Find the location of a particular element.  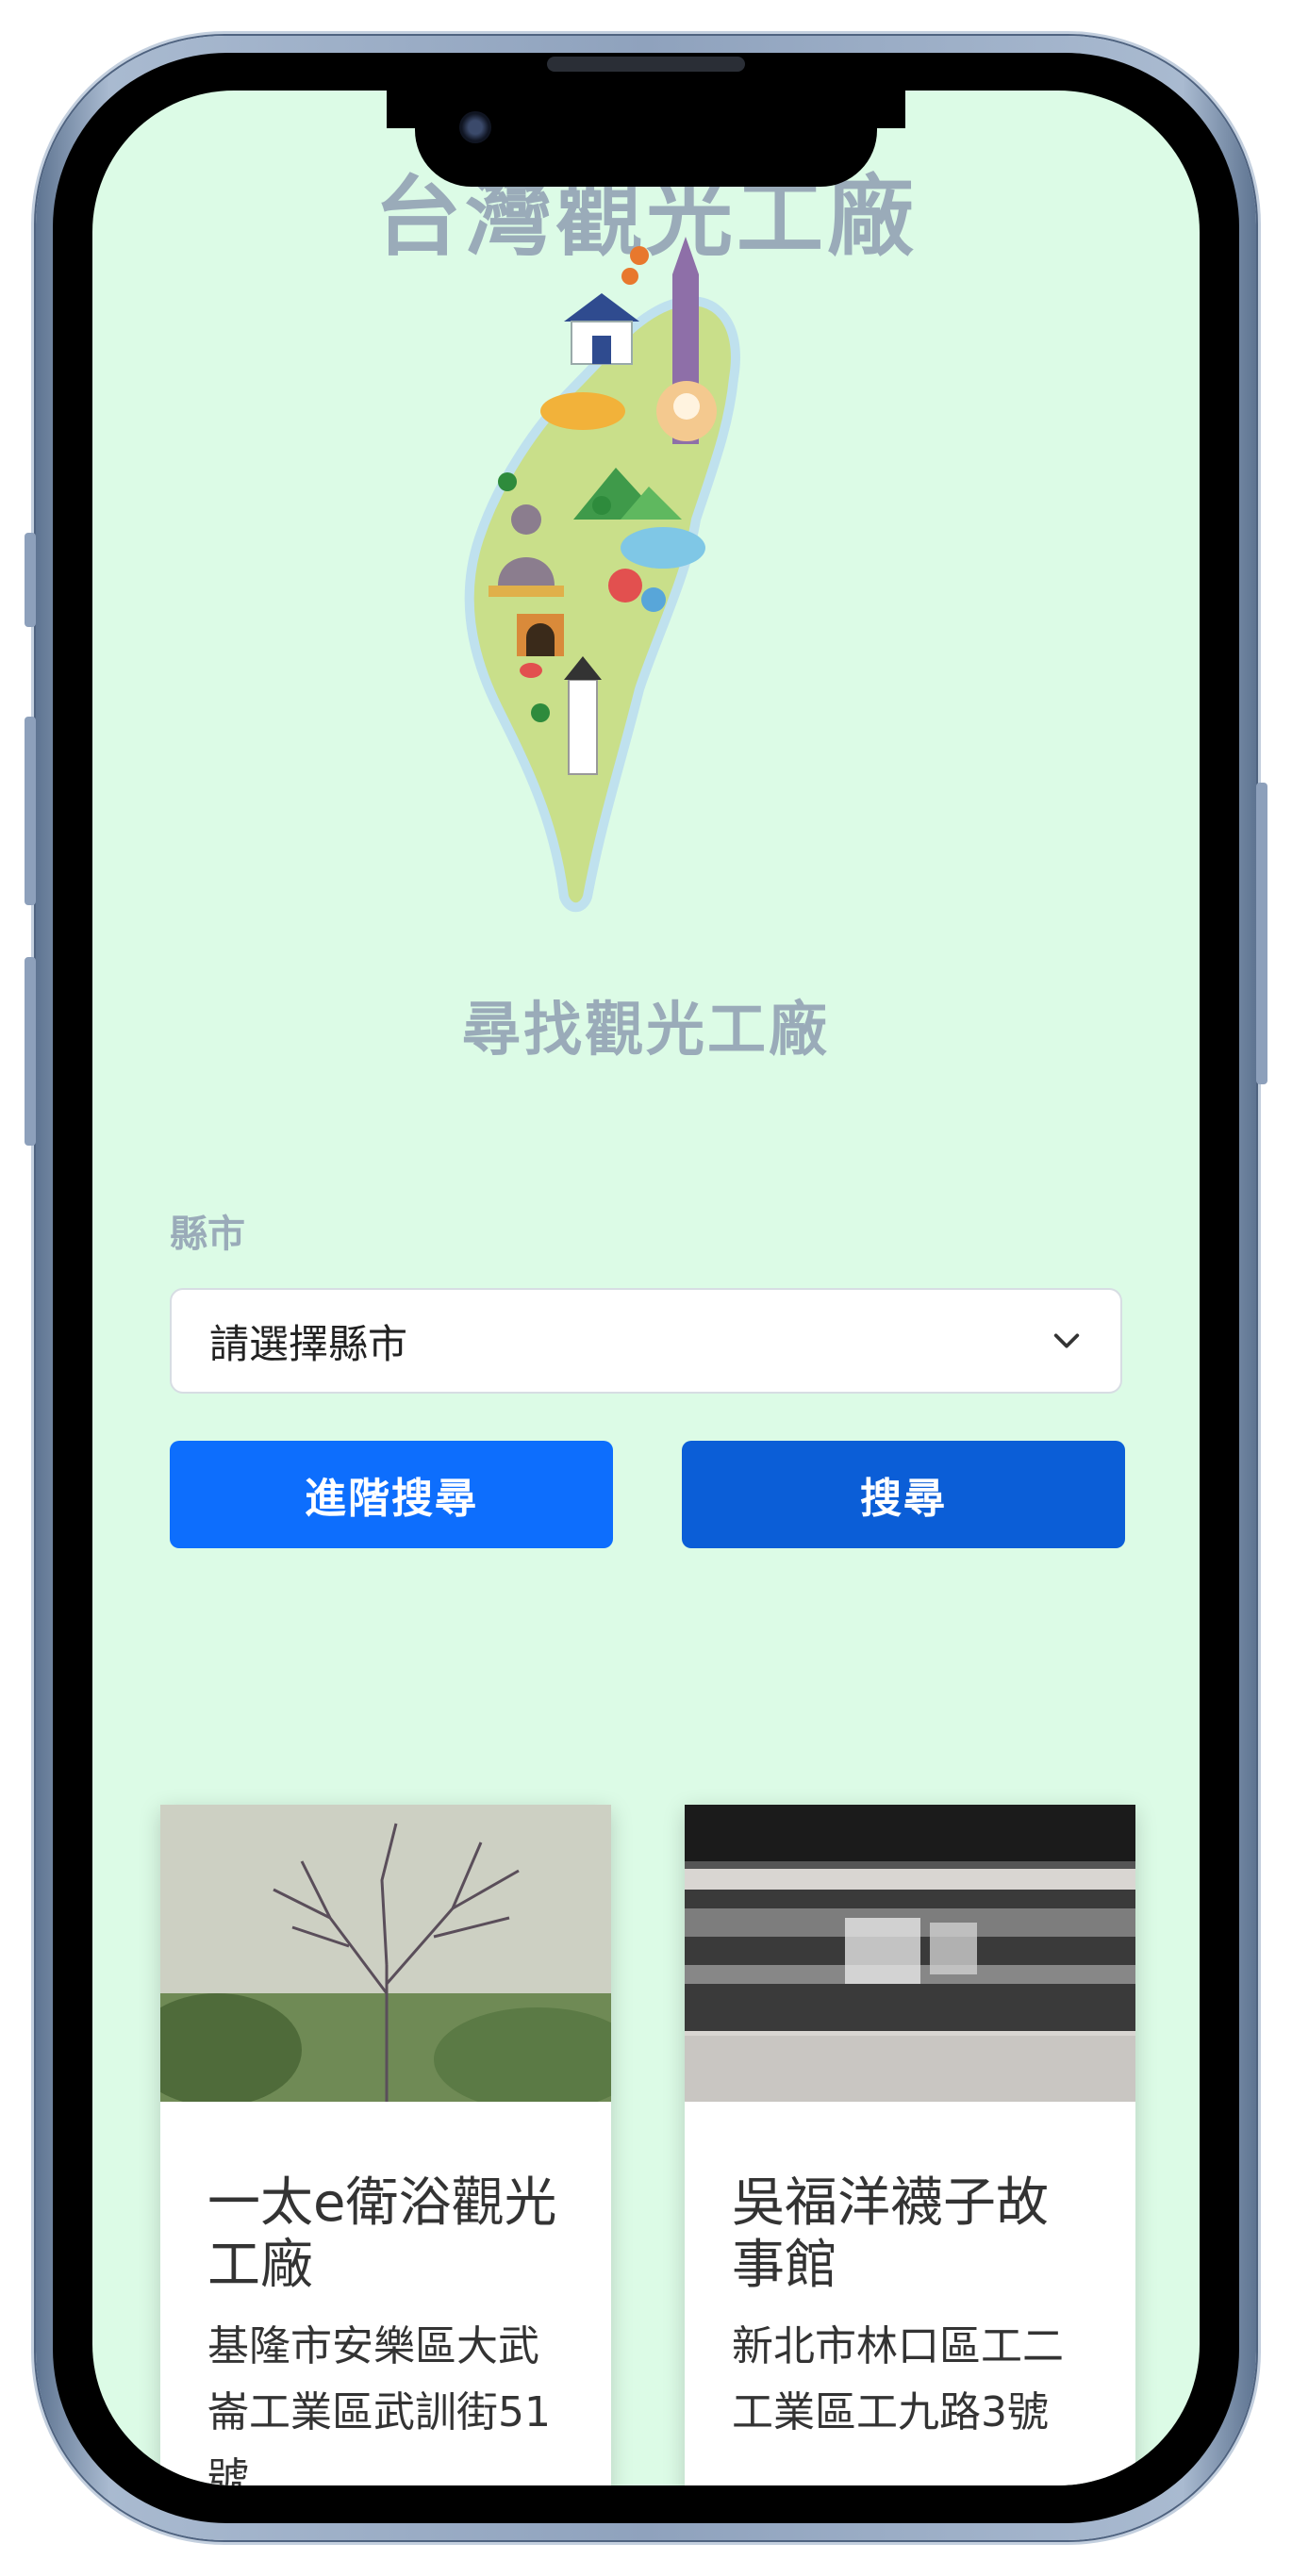

volume-down-button is located at coordinates (30, 1051).